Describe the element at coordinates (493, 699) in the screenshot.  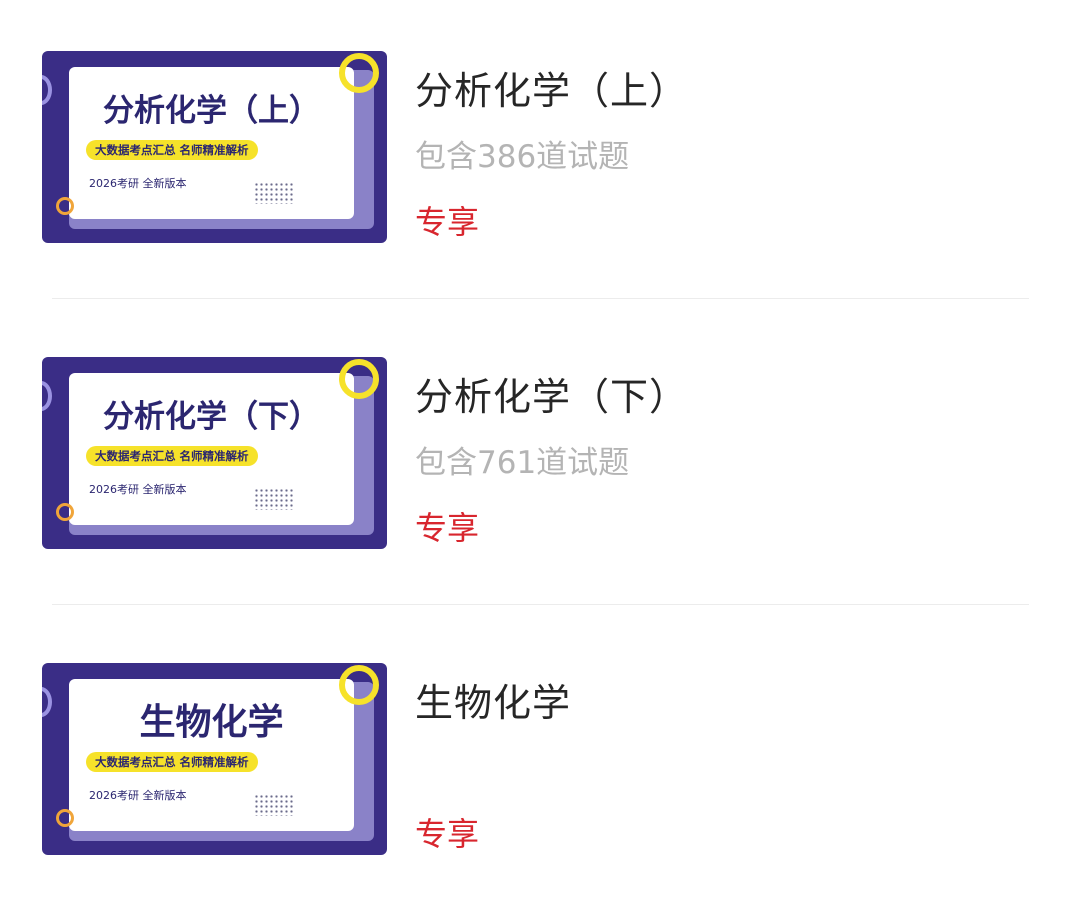
I see `course-title: 生物化学` at that location.